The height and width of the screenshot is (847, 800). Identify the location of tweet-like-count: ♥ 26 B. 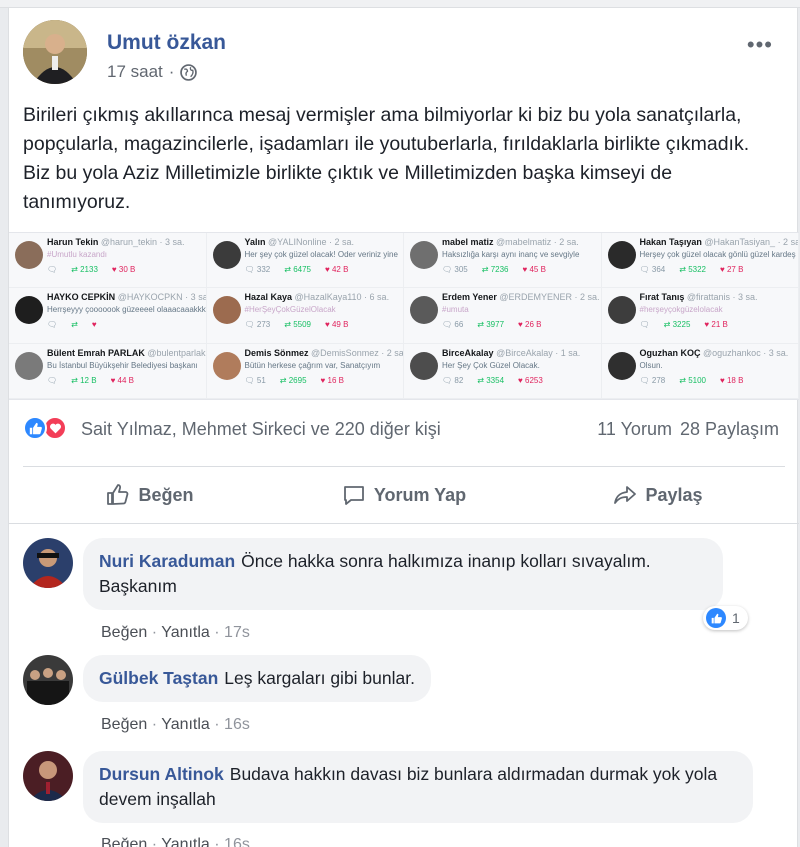
(530, 325).